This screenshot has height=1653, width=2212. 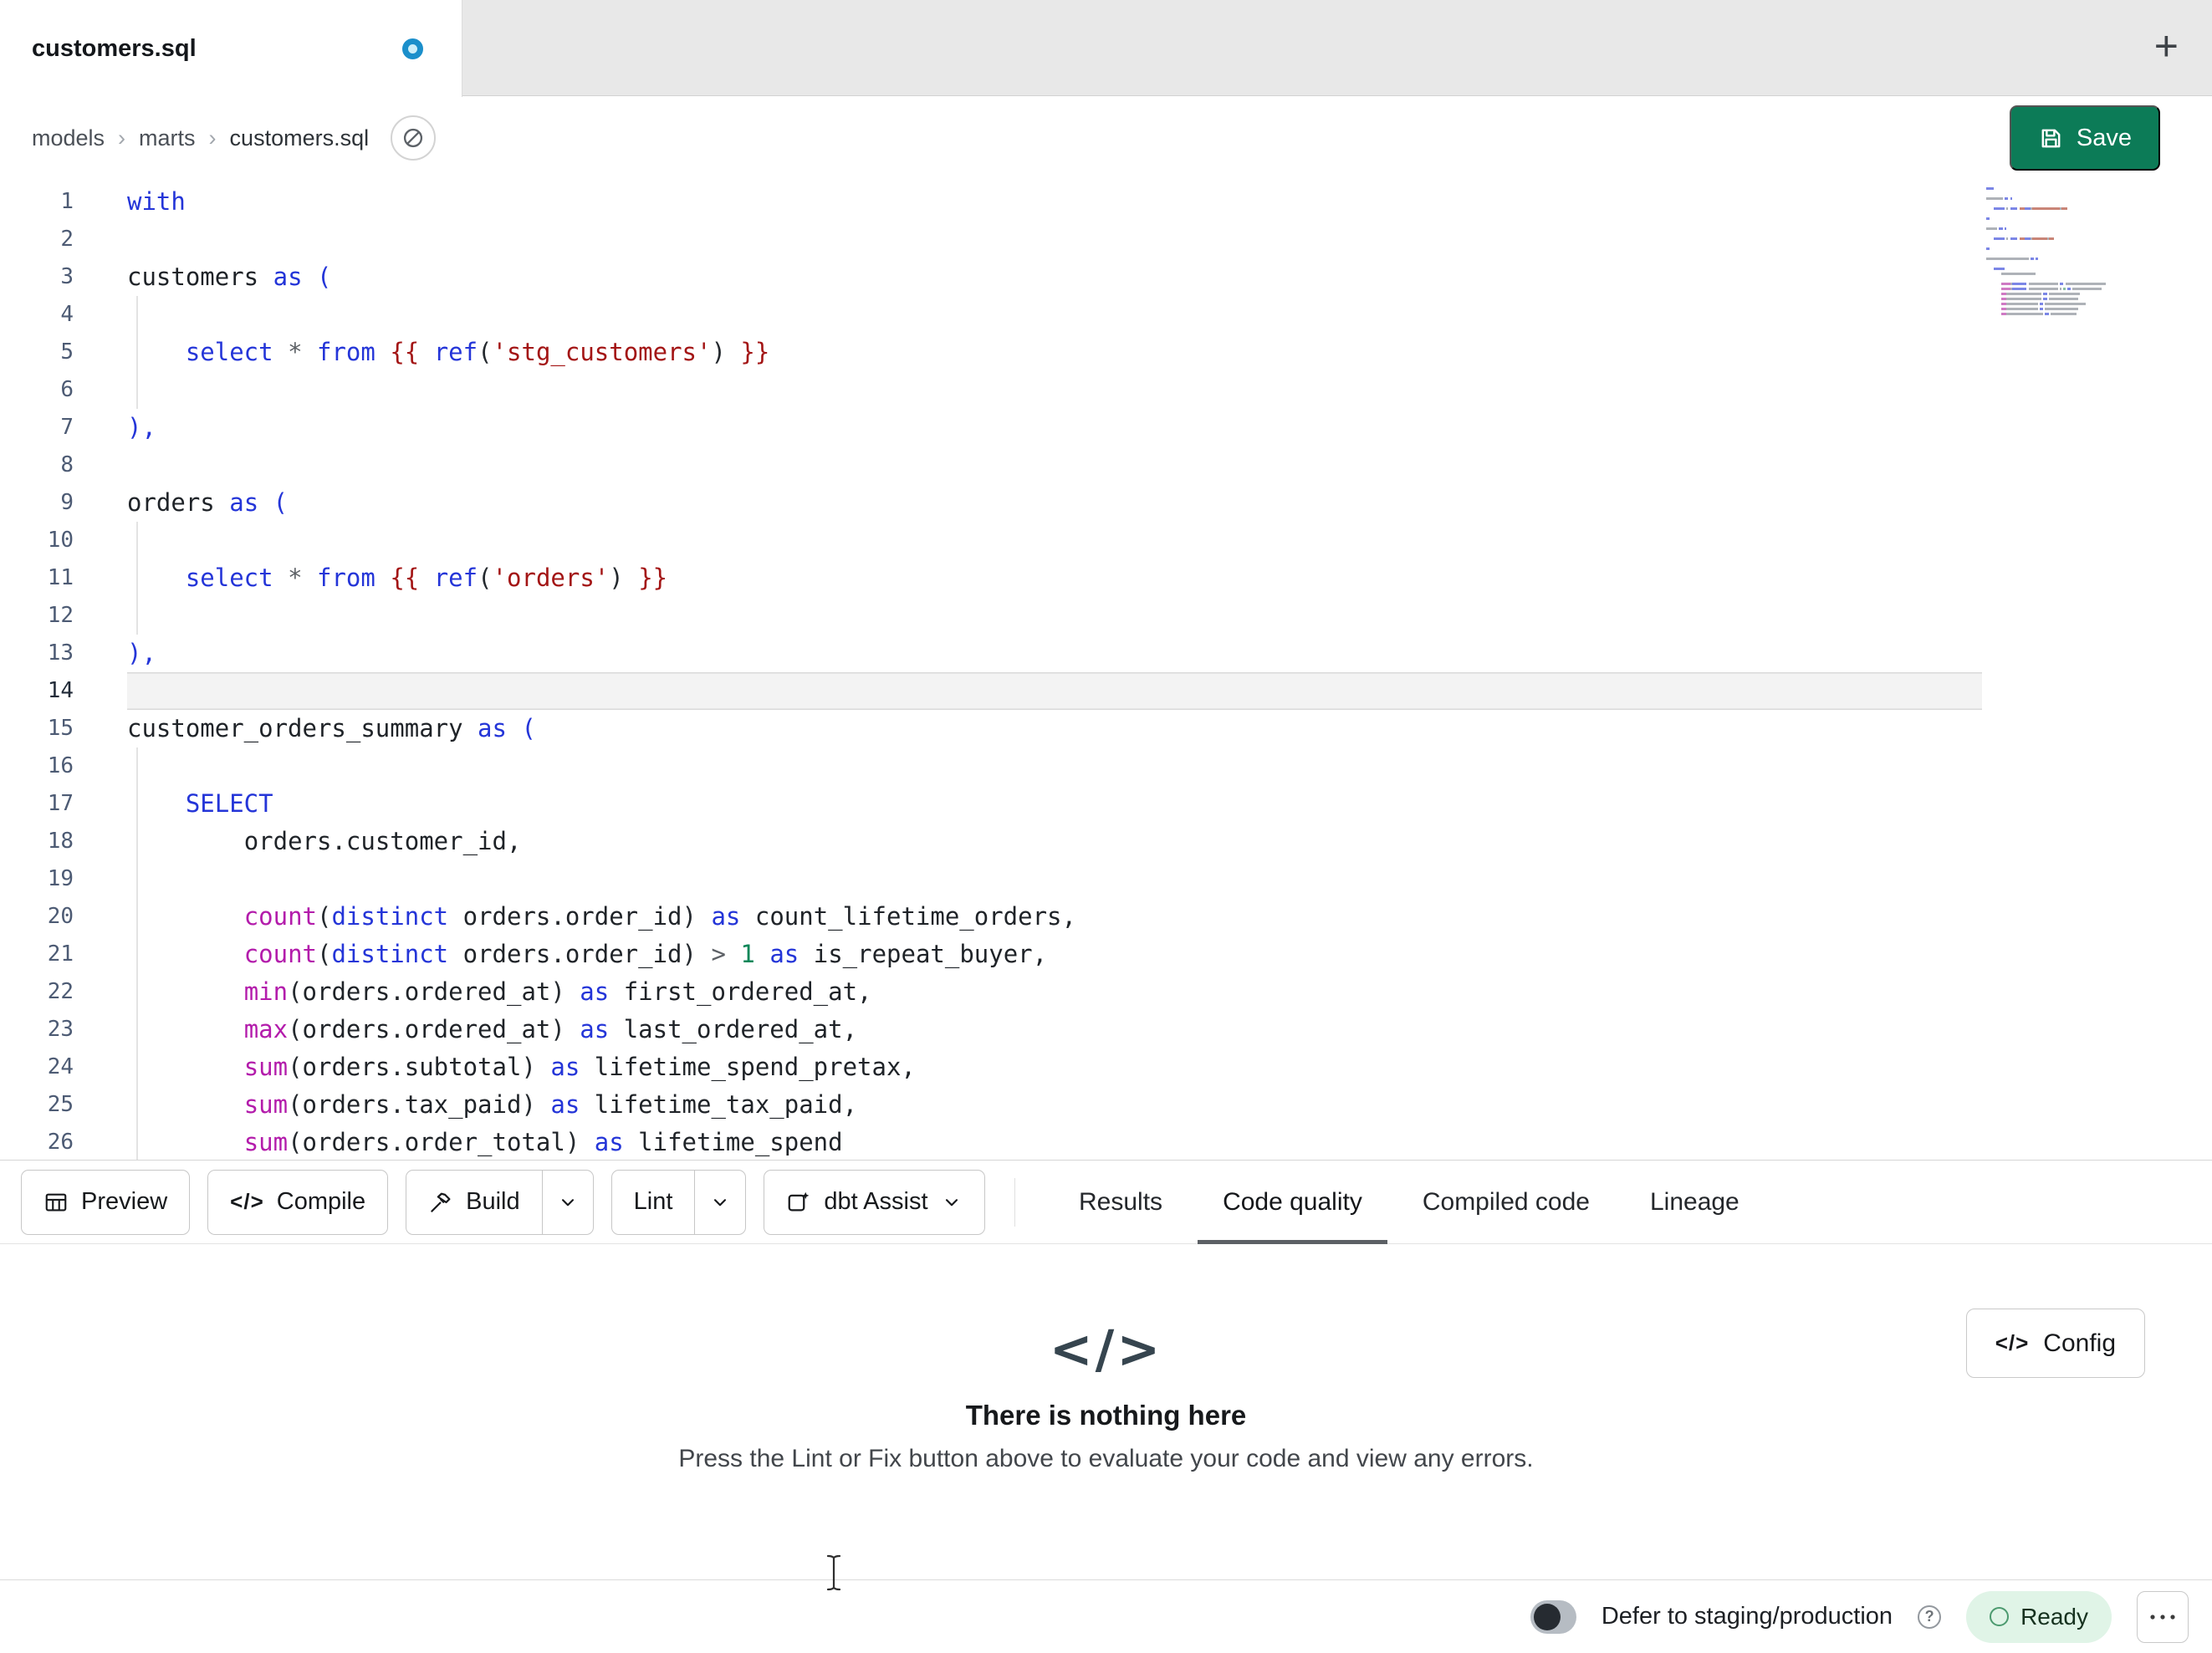 I want to click on code-line: 13),, so click(x=1106, y=653).